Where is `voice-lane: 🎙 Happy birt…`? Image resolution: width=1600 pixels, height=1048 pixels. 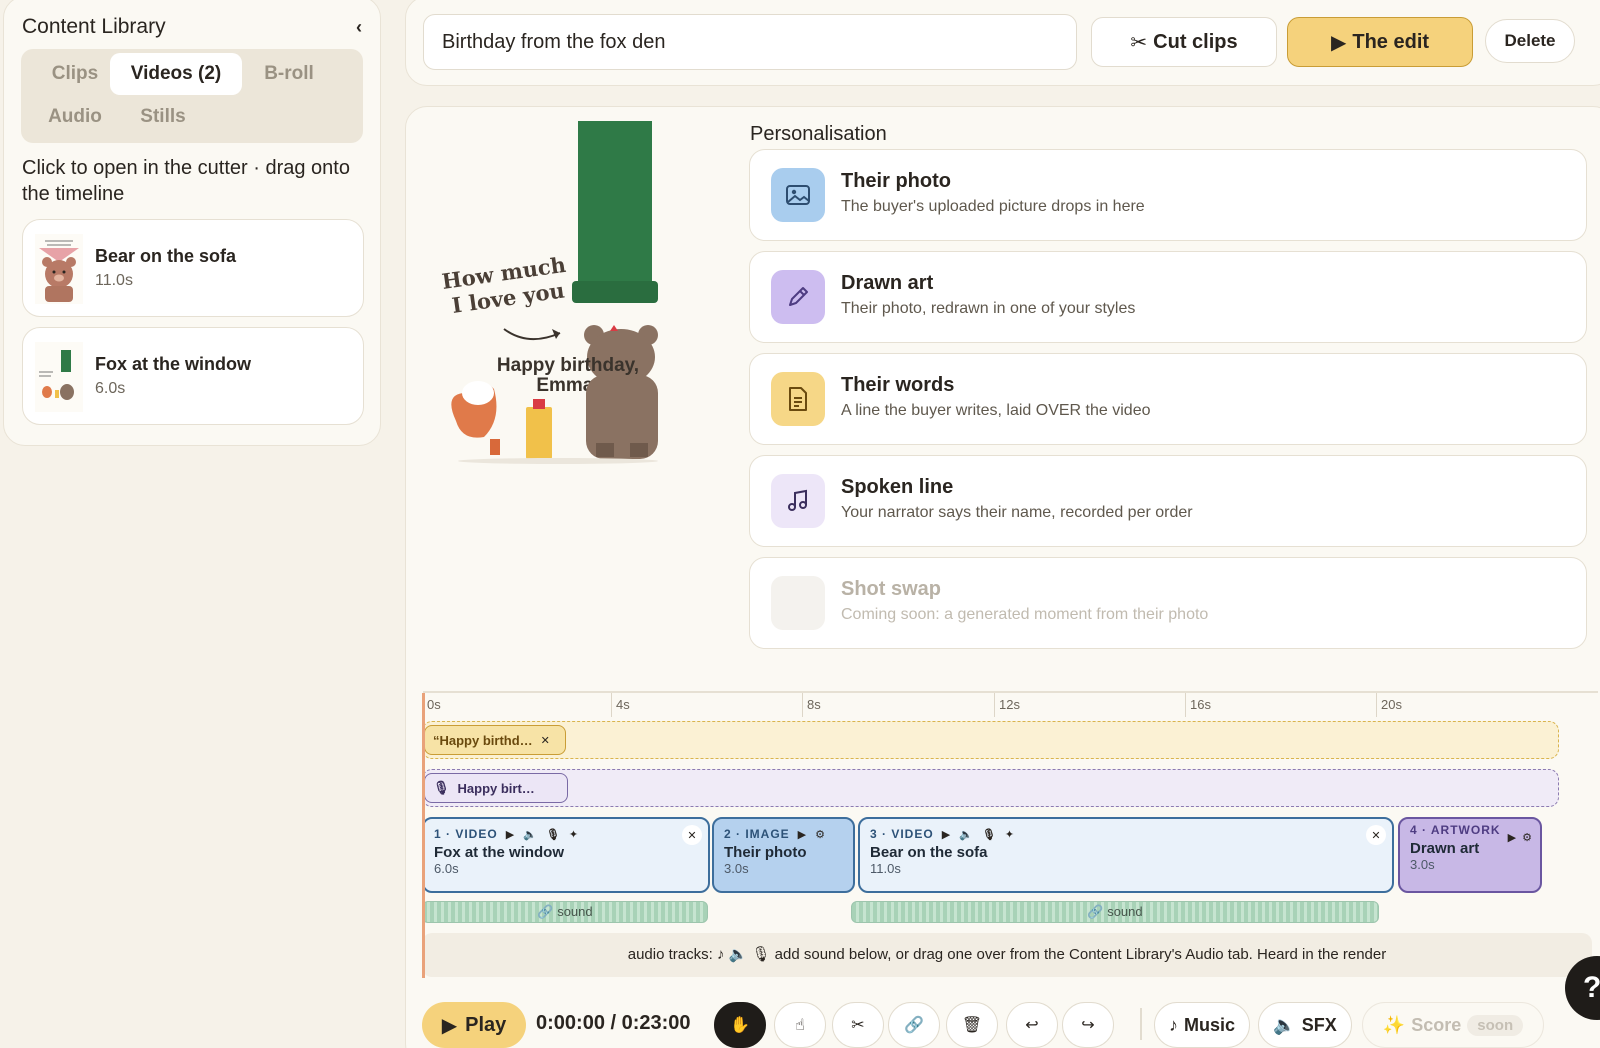
voice-lane: 🎙 Happy birt… is located at coordinates (990, 788).